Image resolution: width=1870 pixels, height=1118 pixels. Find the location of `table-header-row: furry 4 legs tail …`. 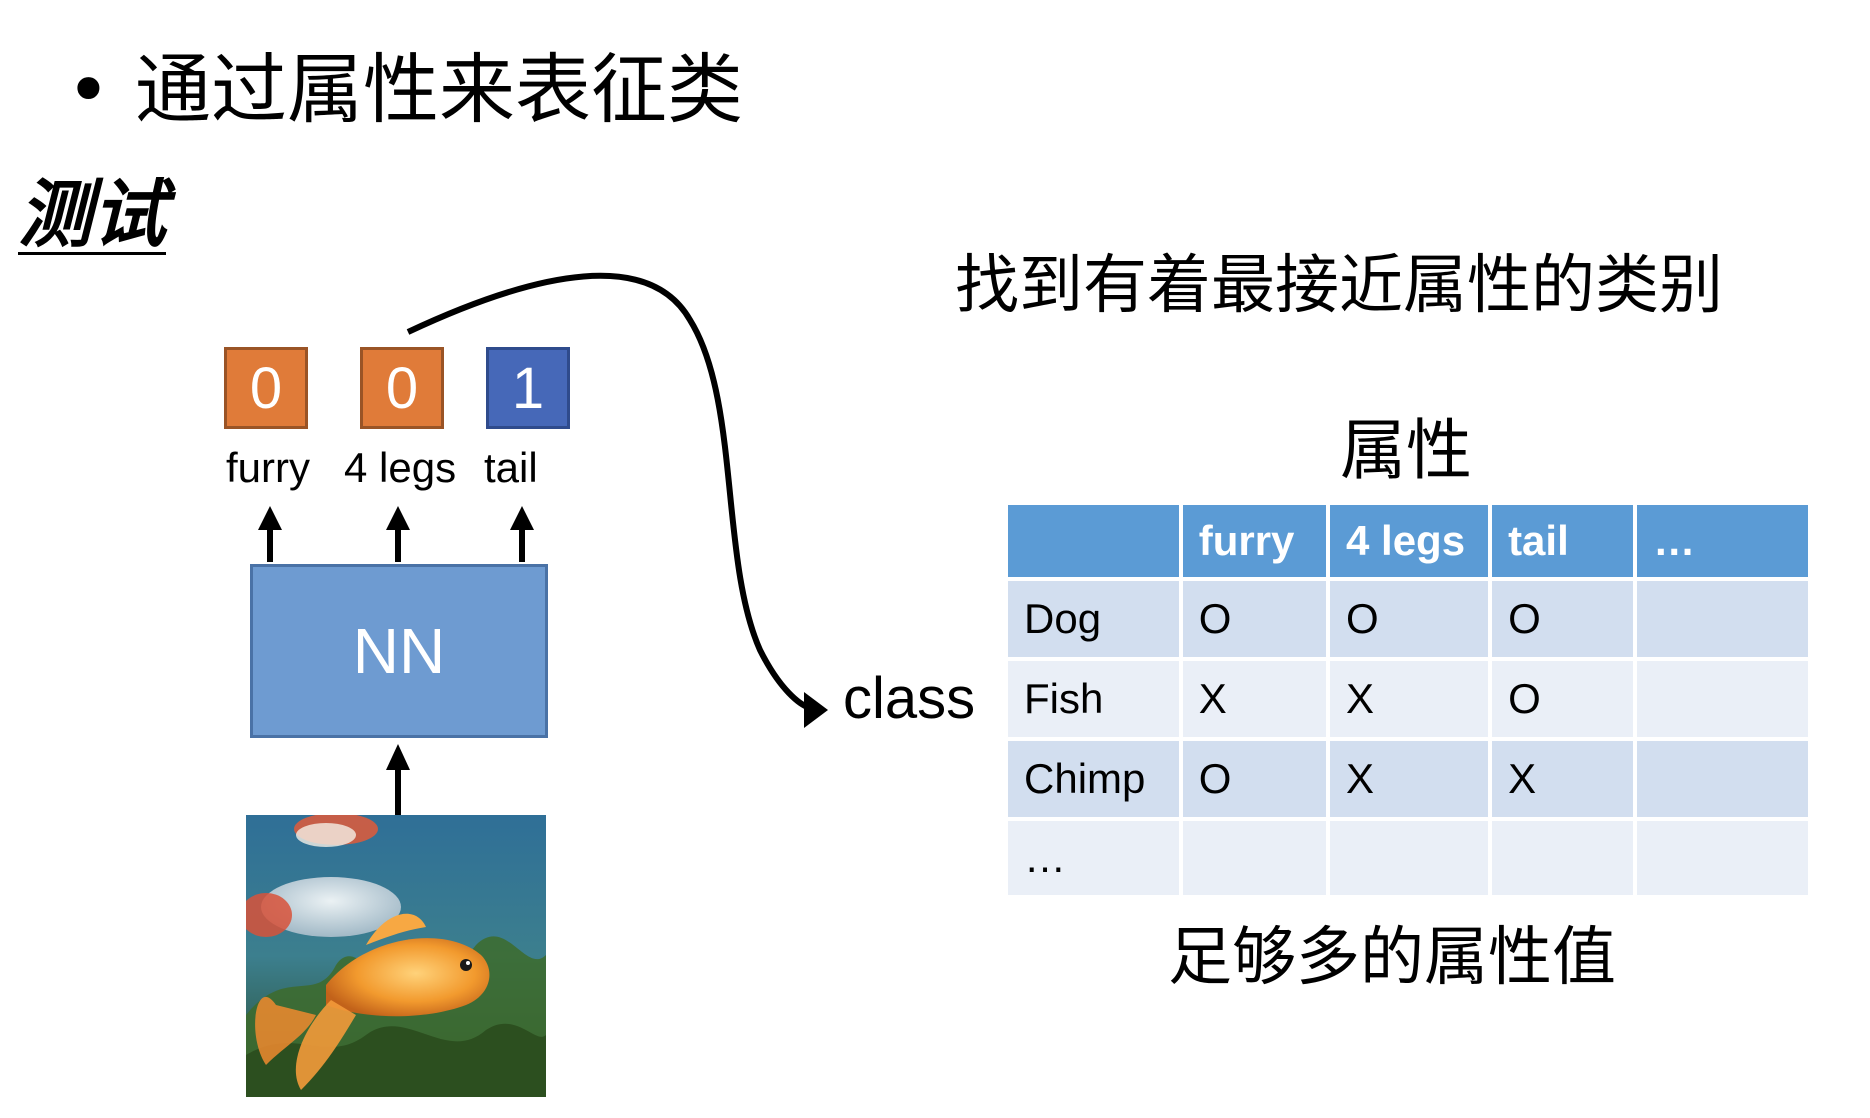

table-header-row: furry 4 legs tail … is located at coordinates (1408, 541).